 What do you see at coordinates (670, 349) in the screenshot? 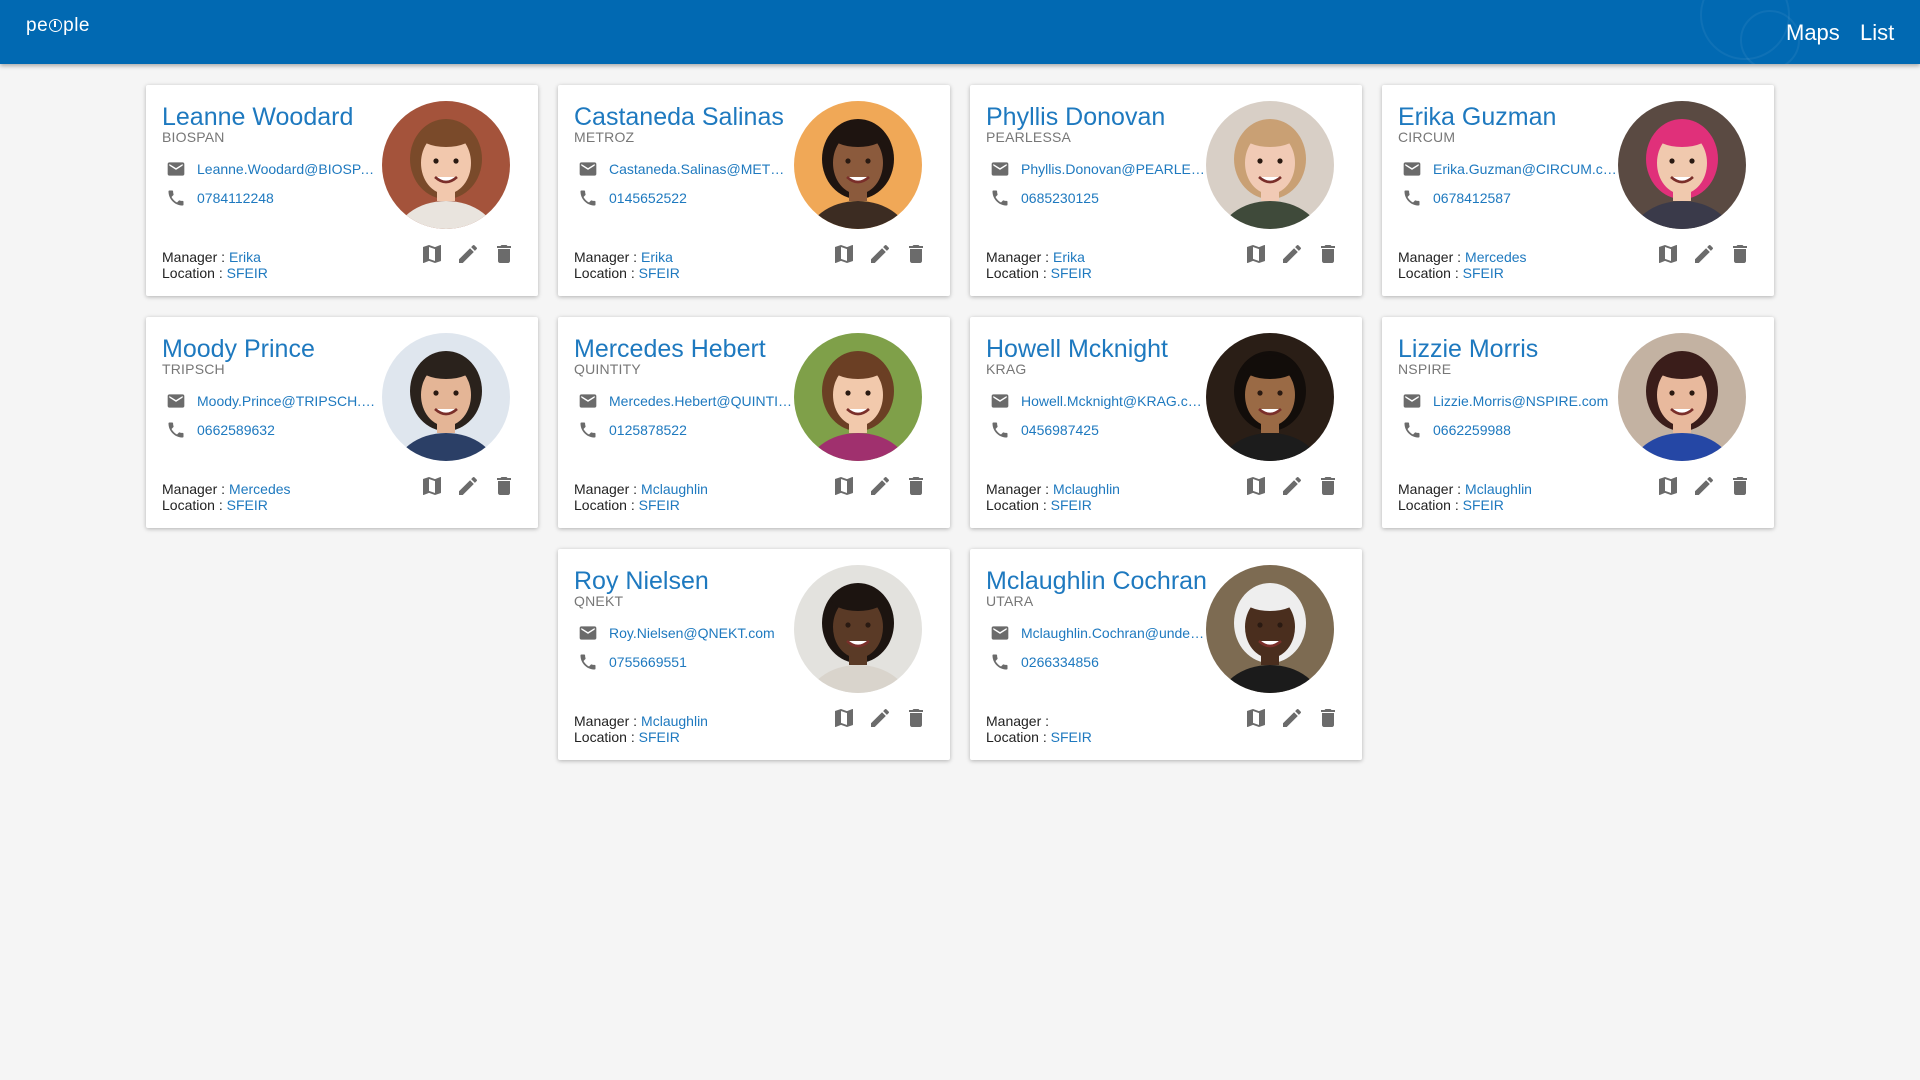
I see `person-name: Mercedes Hebert` at bounding box center [670, 349].